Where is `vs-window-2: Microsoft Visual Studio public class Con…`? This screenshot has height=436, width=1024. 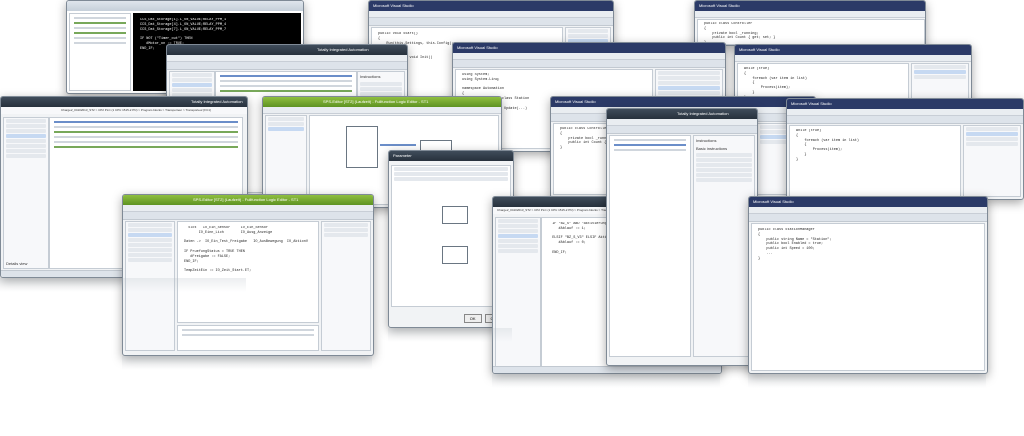 vs-window-2: Microsoft Visual Studio public class Con… is located at coordinates (810, 23).